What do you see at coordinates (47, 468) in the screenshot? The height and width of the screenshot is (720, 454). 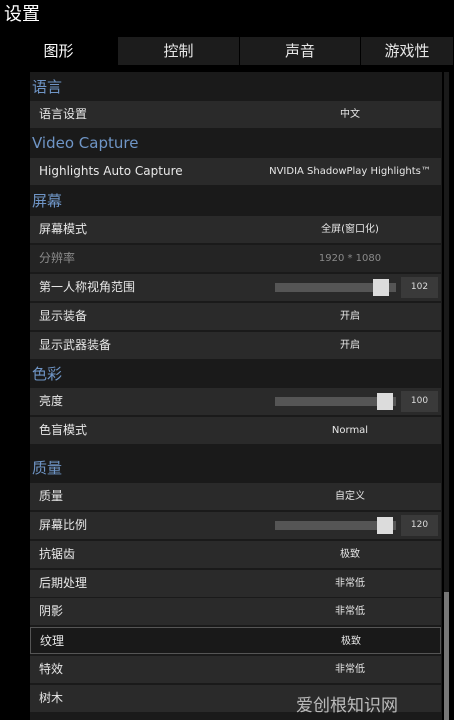 I see `section-quality: 质量` at bounding box center [47, 468].